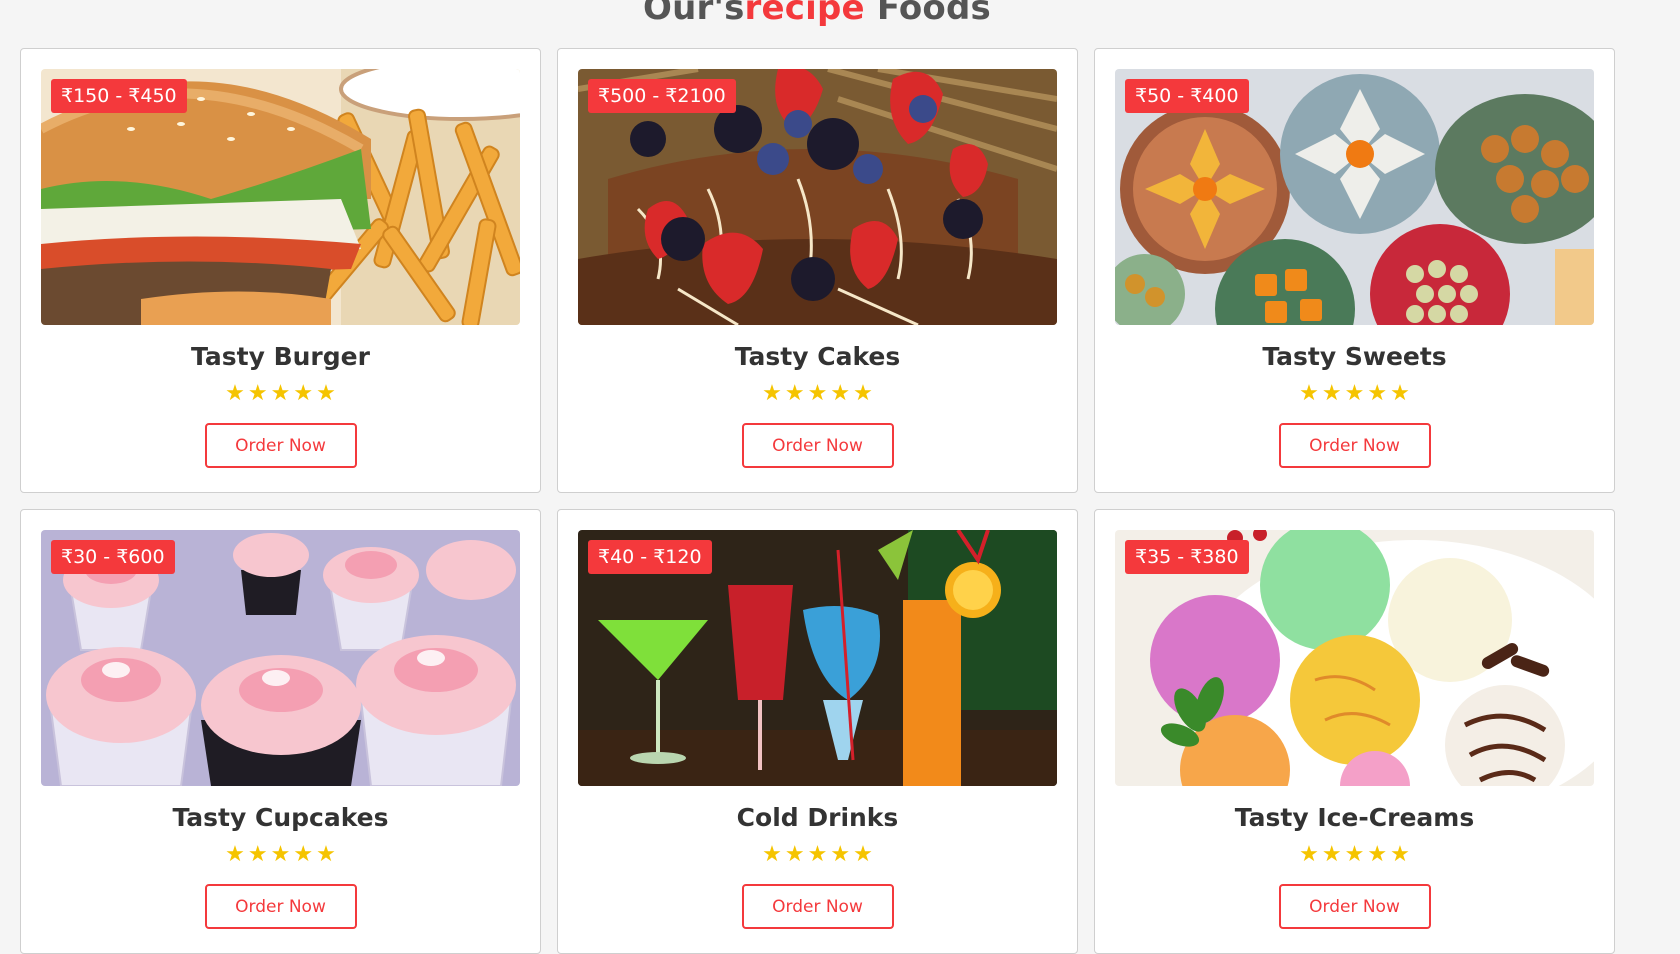 This screenshot has height=954, width=1680. I want to click on food-image-ice-creams: ₹35 - ₹380, so click(1354, 658).